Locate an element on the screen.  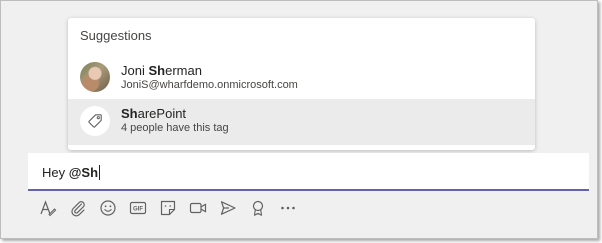
suggestion-name: SharePoint is located at coordinates (153, 113).